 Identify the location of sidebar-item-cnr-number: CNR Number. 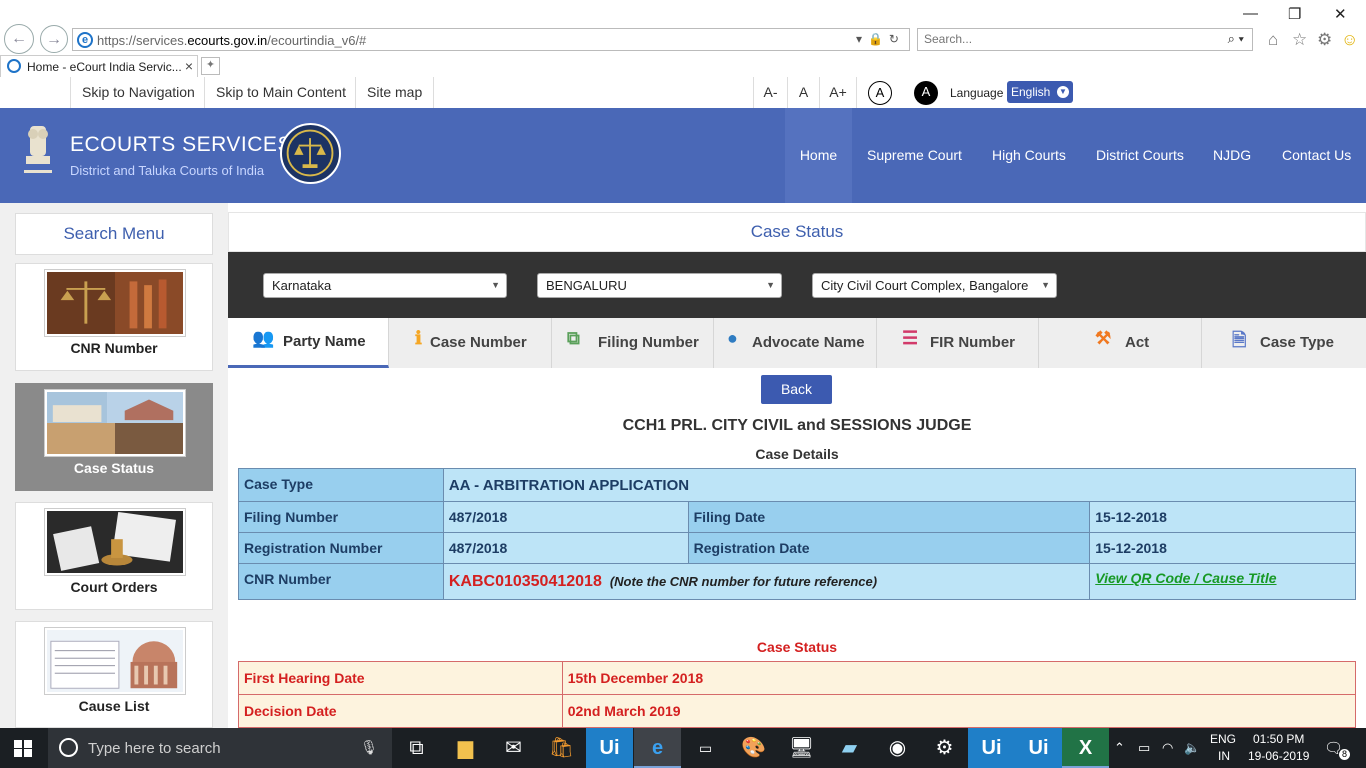
(114, 317).